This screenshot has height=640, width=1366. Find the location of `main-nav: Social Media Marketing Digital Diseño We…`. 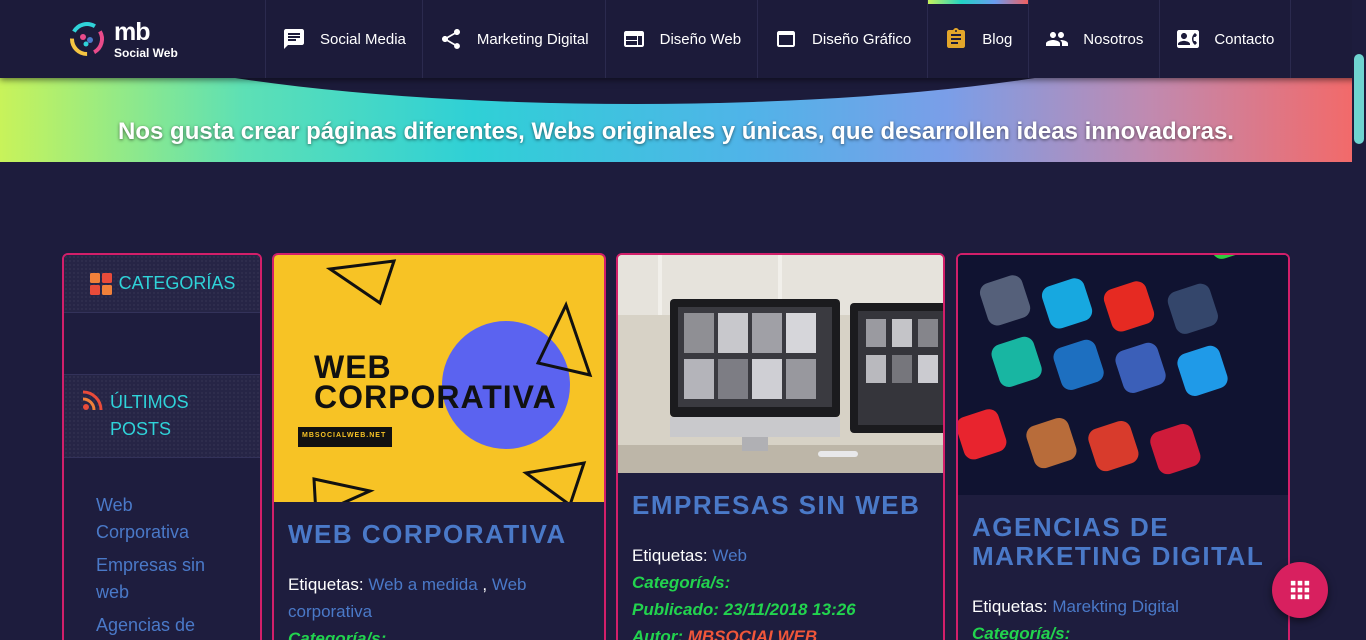

main-nav: Social Media Marketing Digital Diseño We… is located at coordinates (778, 39).